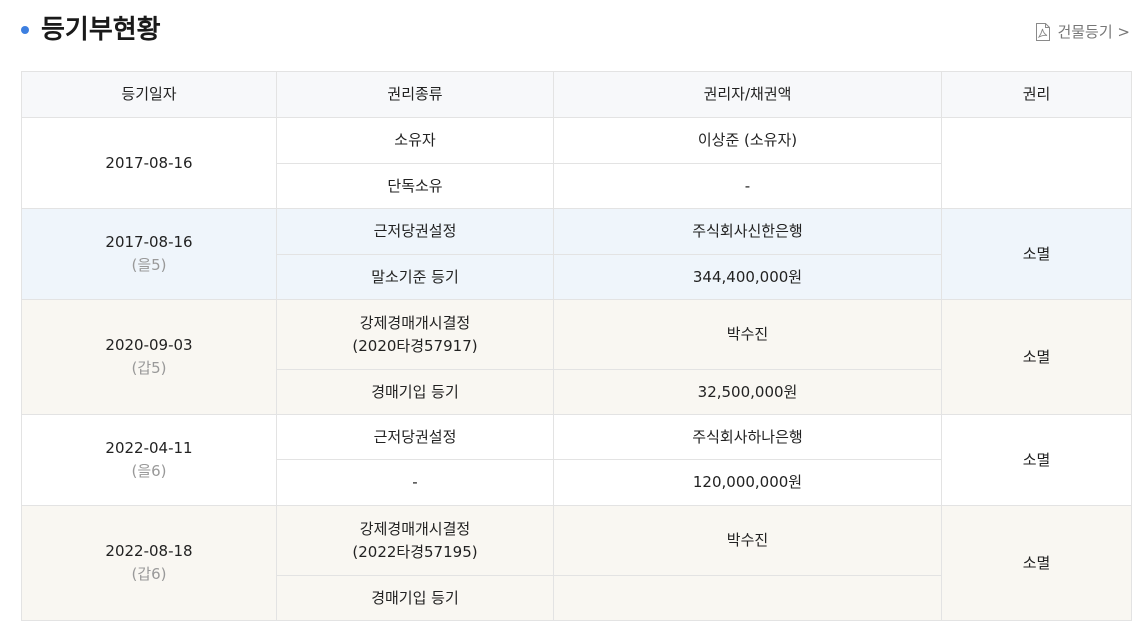 The width and height of the screenshot is (1142, 631). Describe the element at coordinates (149, 254) in the screenshot. I see `date-cell: 2017-08-16 (을5)` at that location.